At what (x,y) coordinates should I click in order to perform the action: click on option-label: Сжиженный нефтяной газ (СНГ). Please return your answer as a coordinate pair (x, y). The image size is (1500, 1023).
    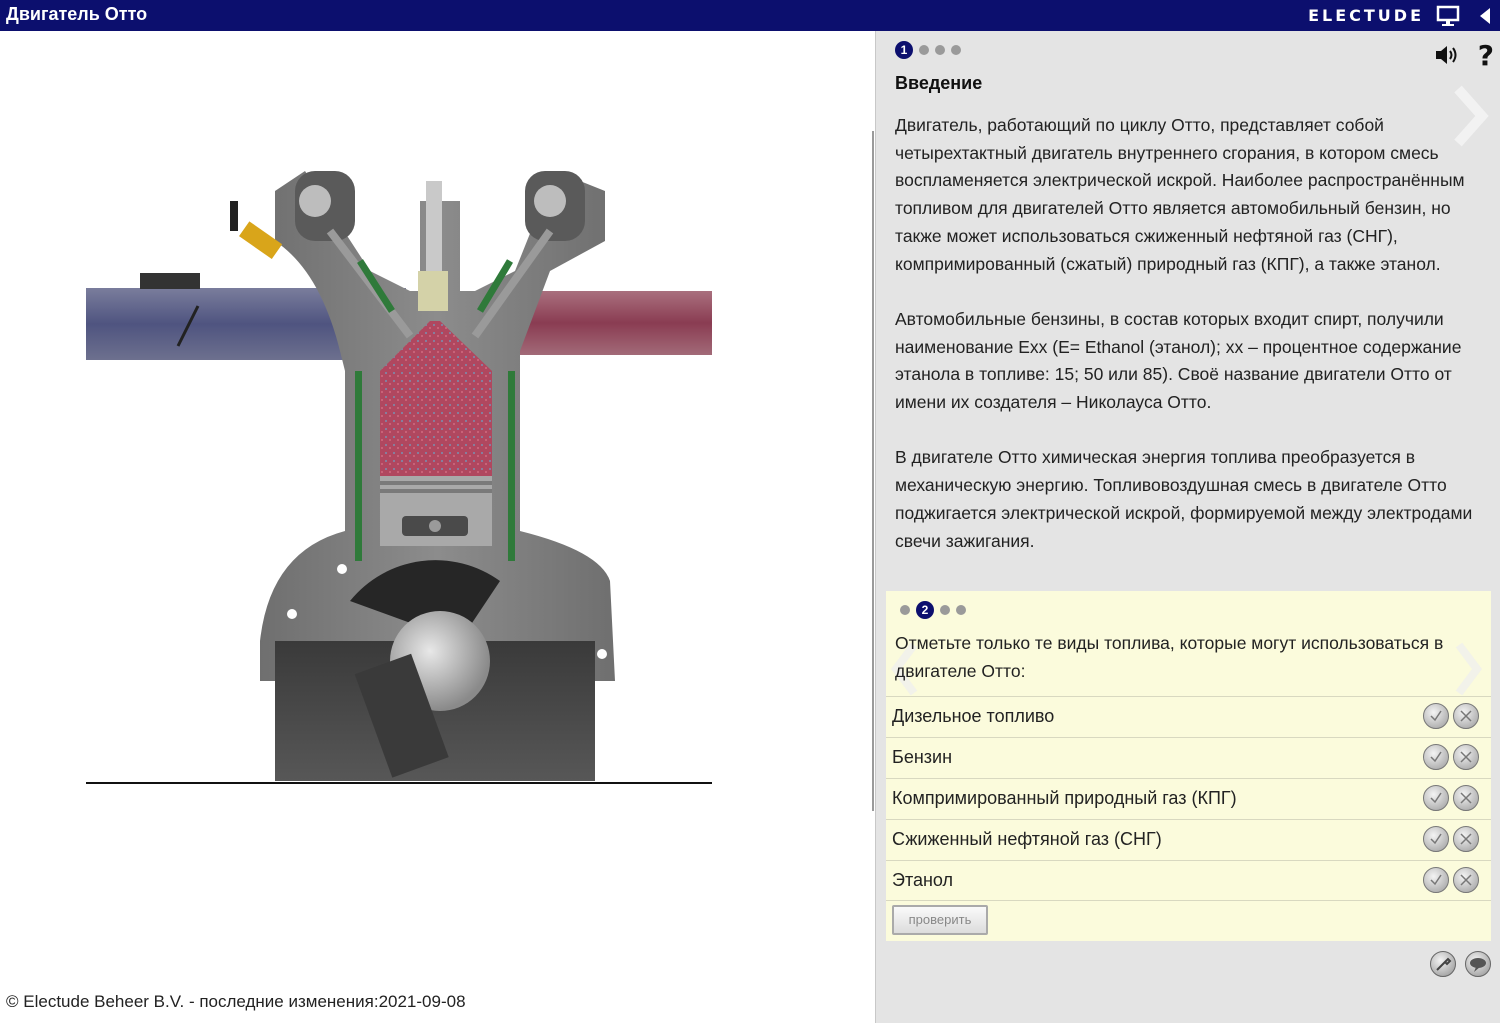
    Looking at the image, I should click on (1027, 839).